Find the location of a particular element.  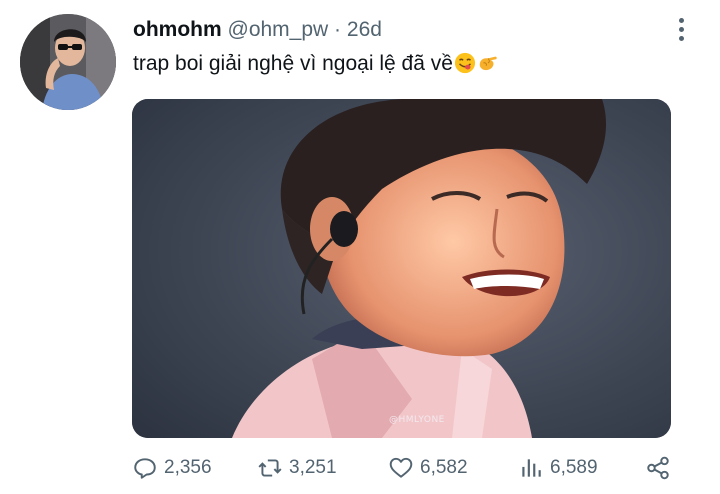

retweet-count: 3,251 is located at coordinates (313, 467).